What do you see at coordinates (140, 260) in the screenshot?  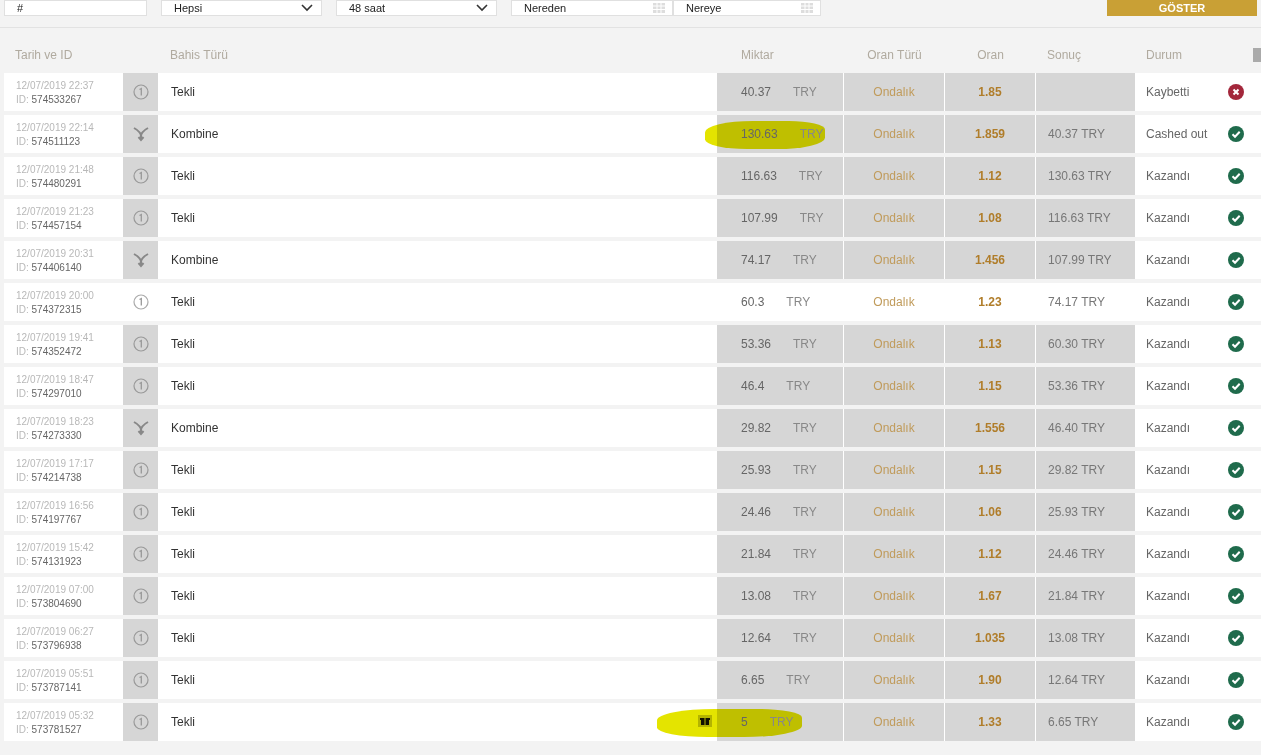 I see `fork-arrow-icon` at bounding box center [140, 260].